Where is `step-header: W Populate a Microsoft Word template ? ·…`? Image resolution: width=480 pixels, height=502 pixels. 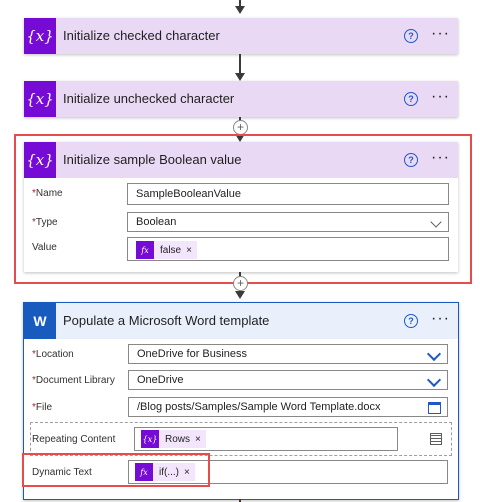
step-header: W Populate a Microsoft Word template ? ·… is located at coordinates (241, 321).